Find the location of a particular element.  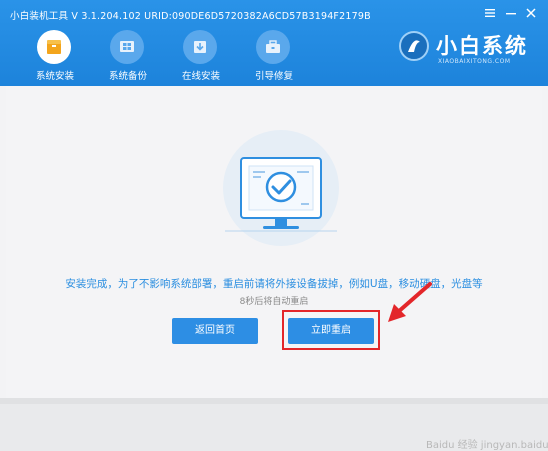

restart-highlight-box is located at coordinates (331, 330).